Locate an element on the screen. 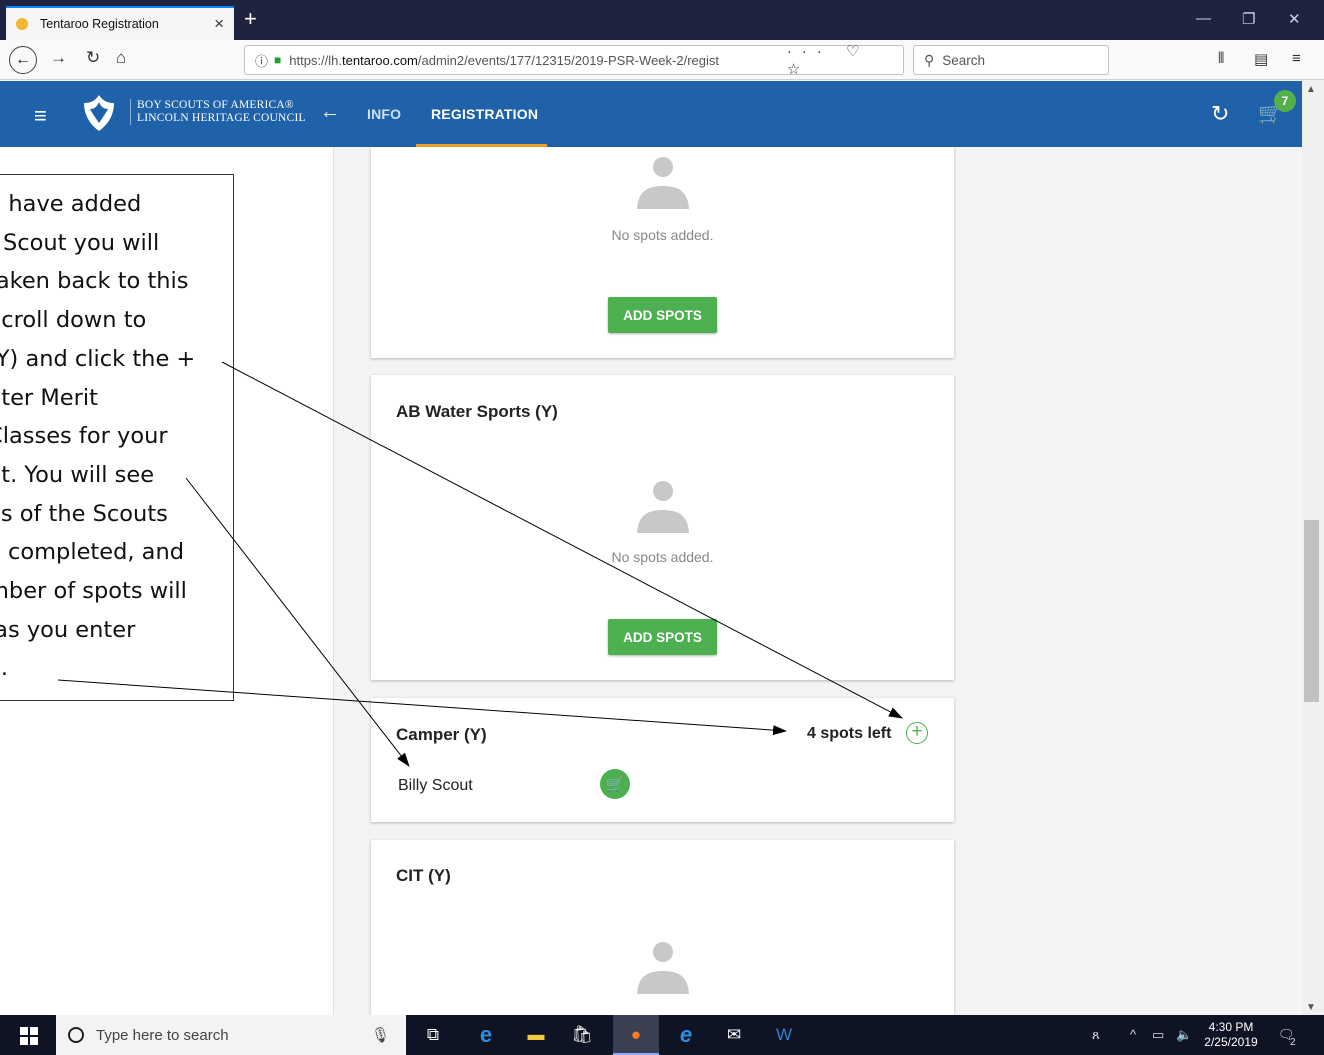 The image size is (1324, 1055). tab-registration: REGISTRATION is located at coordinates (484, 114).